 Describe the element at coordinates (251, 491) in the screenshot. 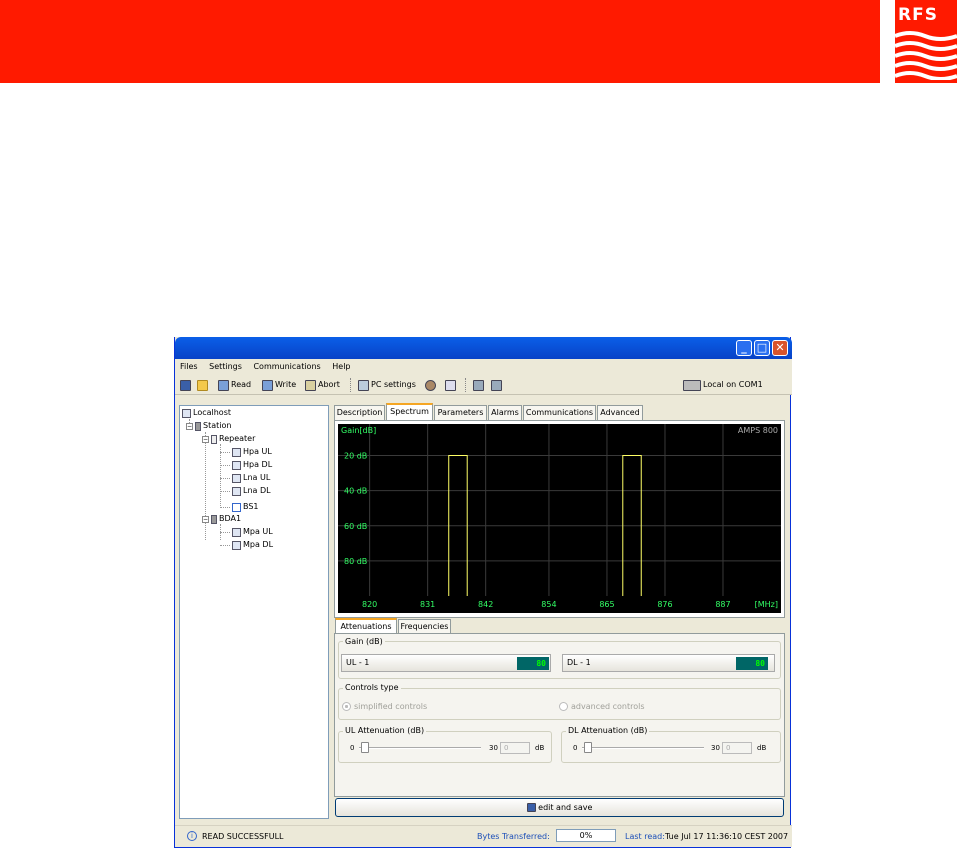

I see `tree-node-lna-dl: Lna DL` at that location.